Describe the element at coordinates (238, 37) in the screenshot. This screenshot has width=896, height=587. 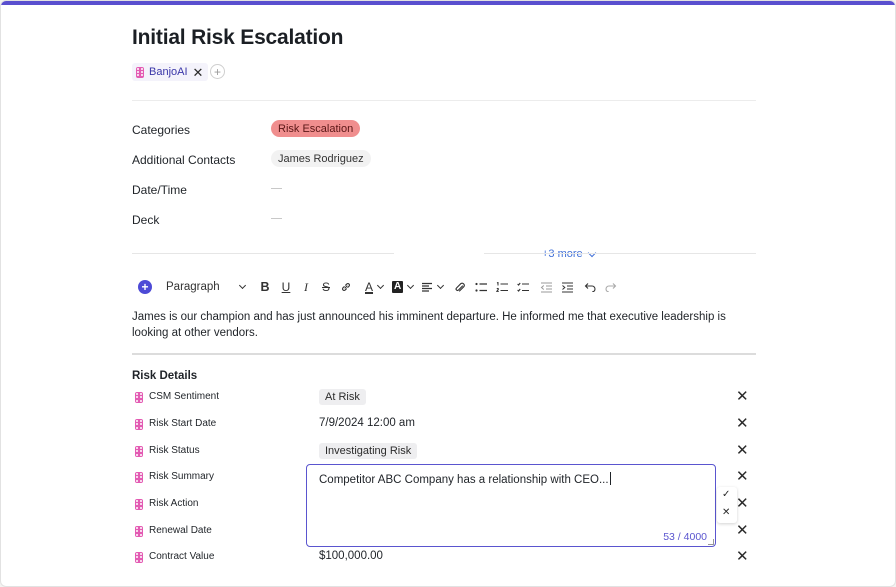
I see `page-title: Initial Risk Escalation` at that location.